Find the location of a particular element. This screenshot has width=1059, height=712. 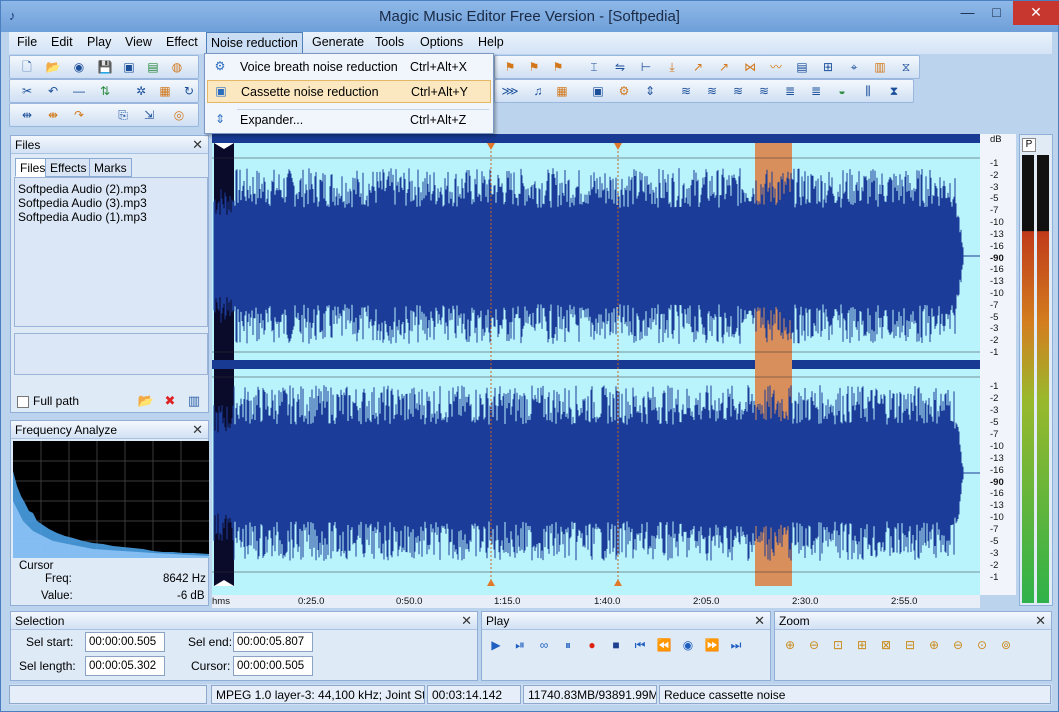

zoom-vertical-in-icon: ⊕ is located at coordinates (934, 645).